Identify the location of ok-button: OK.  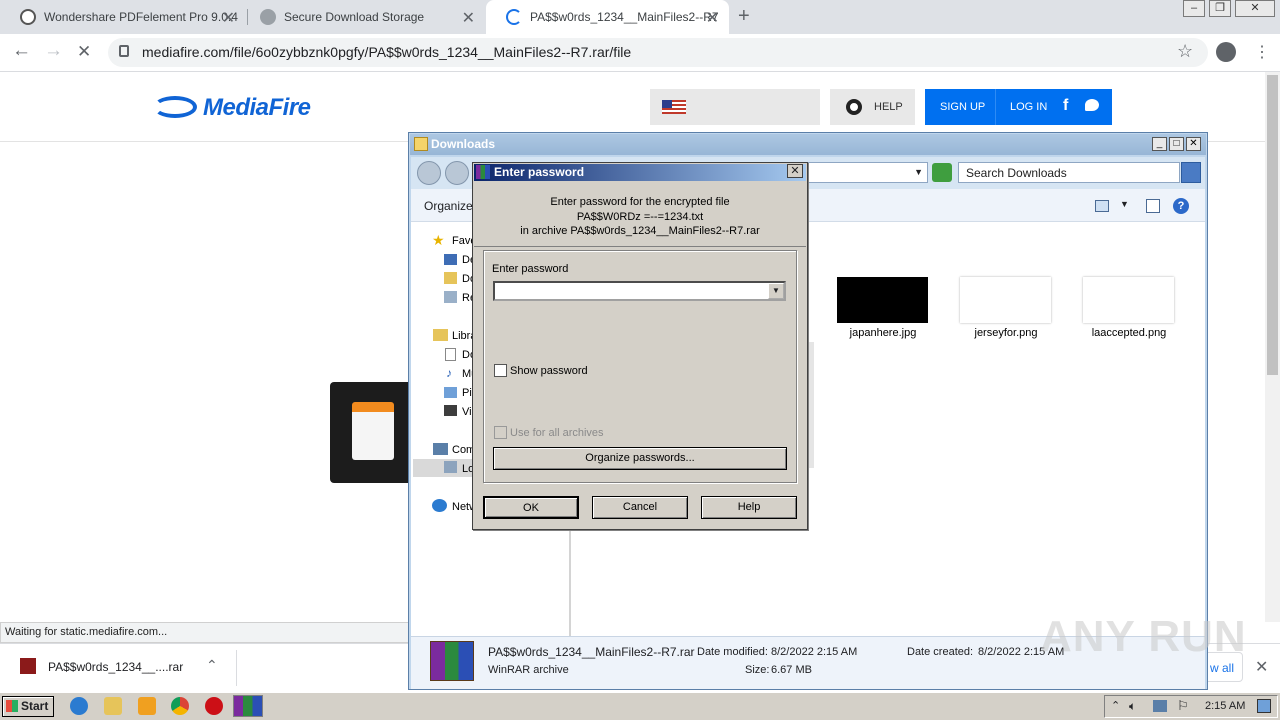
(531, 507).